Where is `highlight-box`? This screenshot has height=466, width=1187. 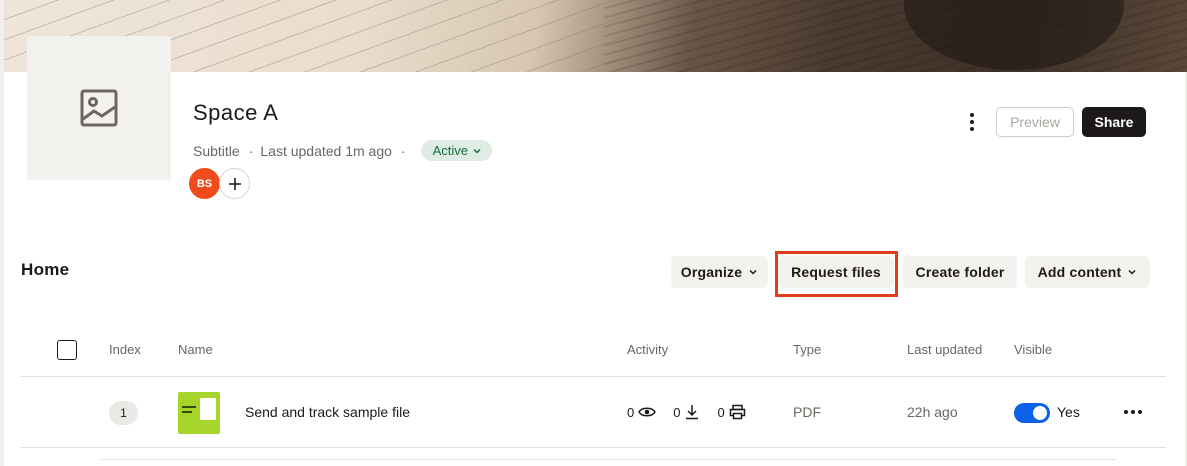
highlight-box is located at coordinates (836, 274).